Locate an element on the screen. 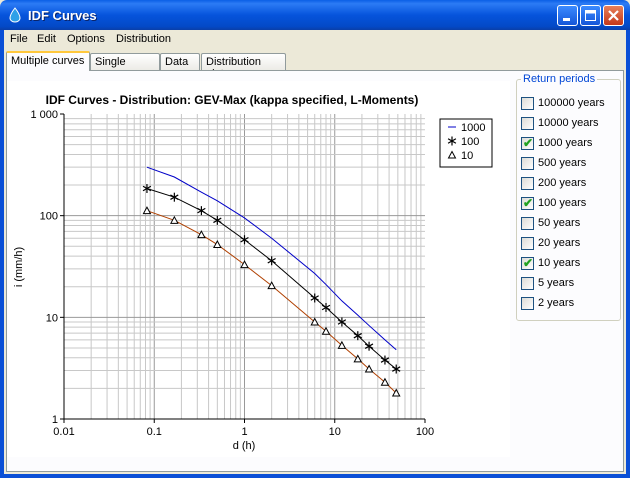 This screenshot has height=478, width=630. tab-multiple-curves: Multiple curves is located at coordinates (48, 61).